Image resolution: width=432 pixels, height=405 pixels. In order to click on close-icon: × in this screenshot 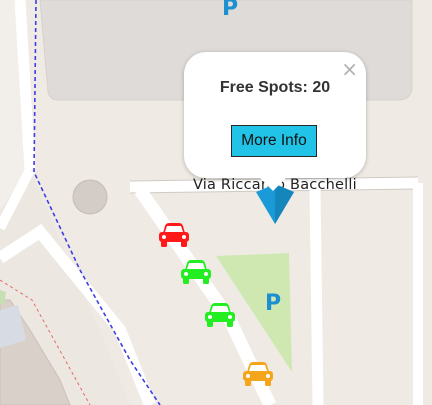, I will do `click(349, 69)`.